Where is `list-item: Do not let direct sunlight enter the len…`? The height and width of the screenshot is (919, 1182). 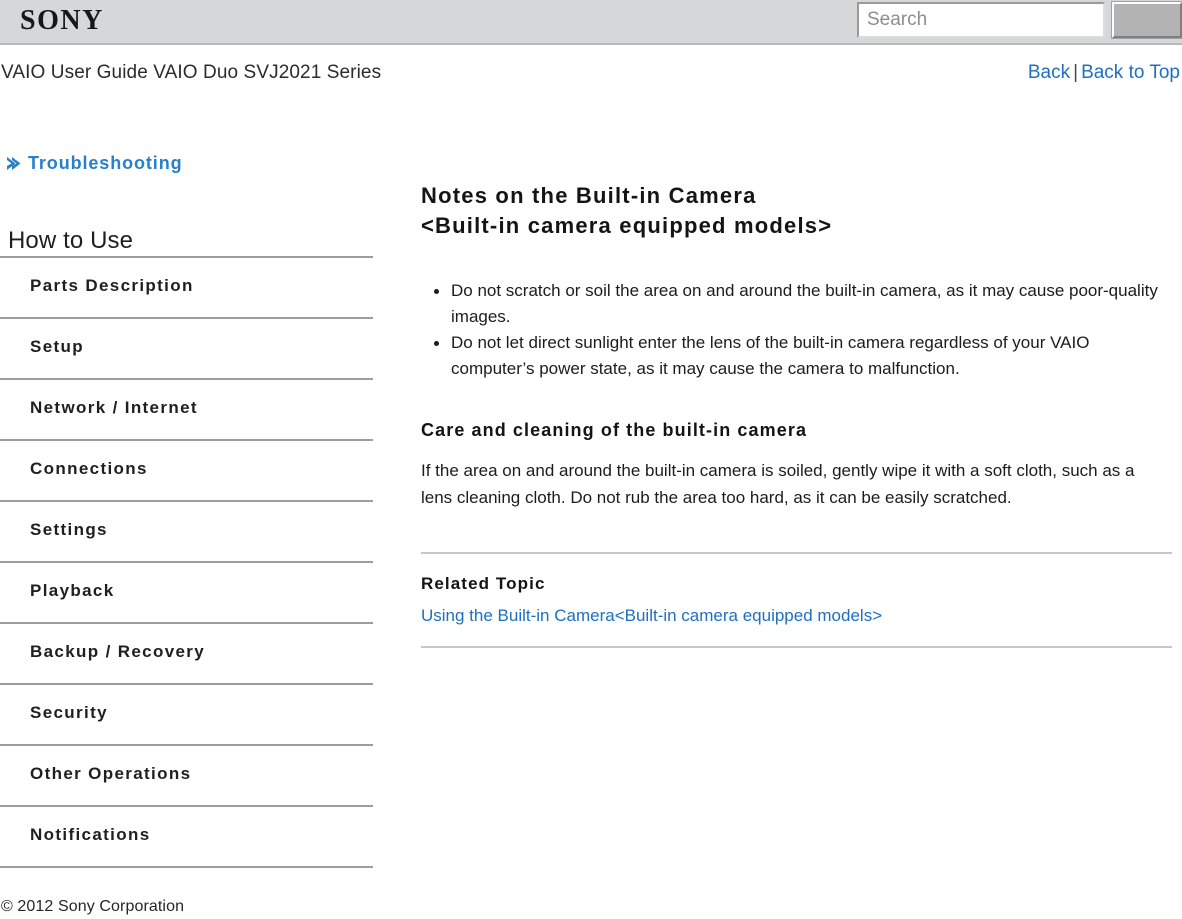
list-item: Do not let direct sunlight enter the len… is located at coordinates (803, 356).